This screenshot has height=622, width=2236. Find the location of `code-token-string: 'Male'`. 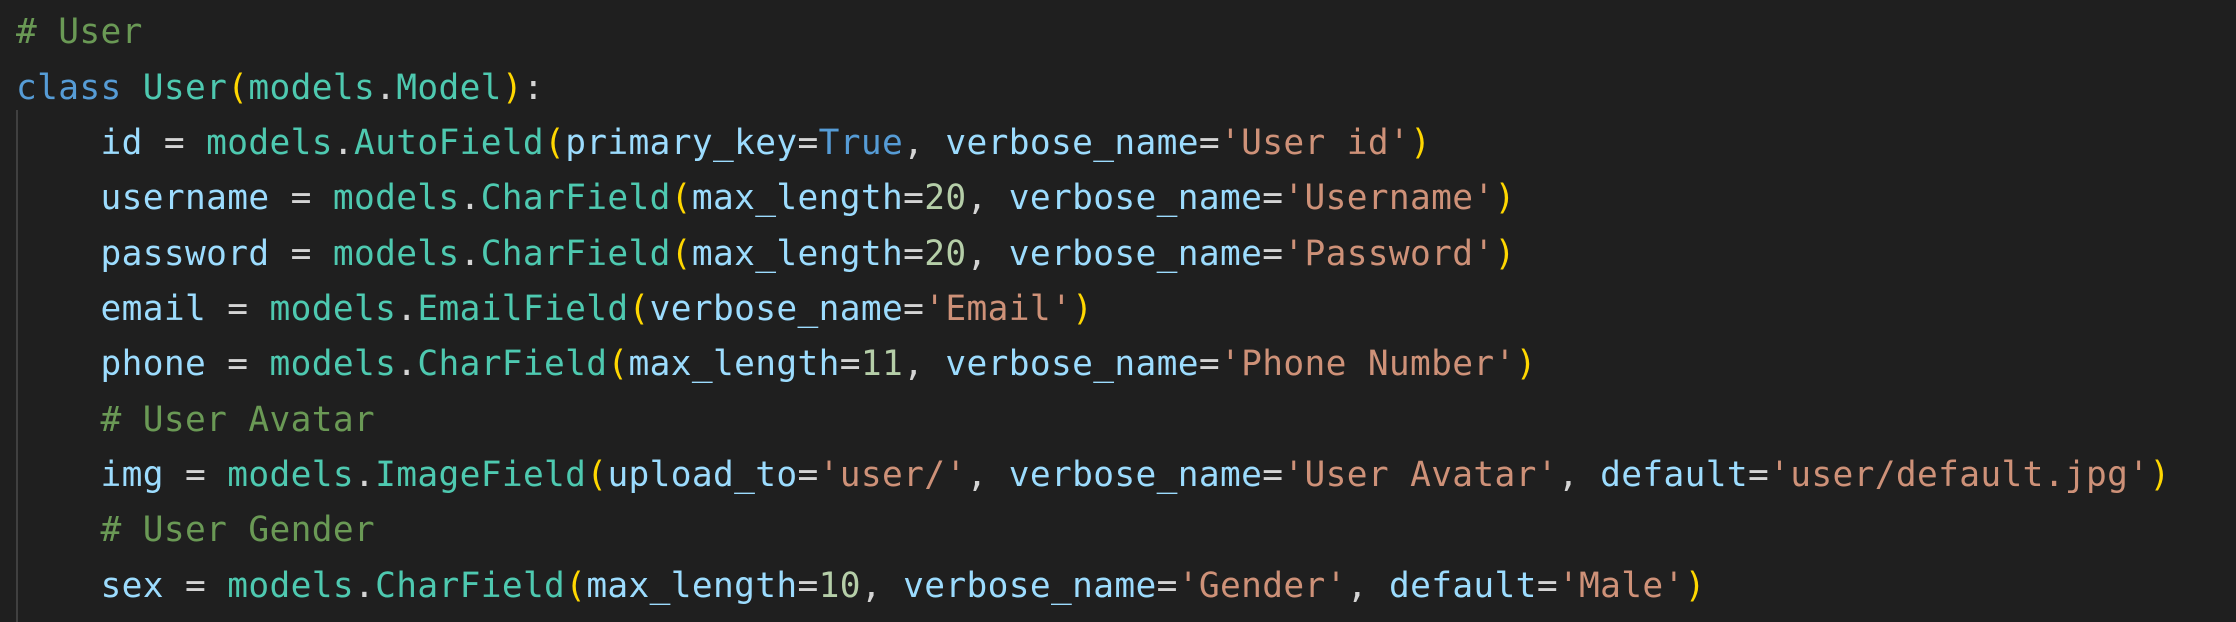

code-token-string: 'Male' is located at coordinates (1621, 586).